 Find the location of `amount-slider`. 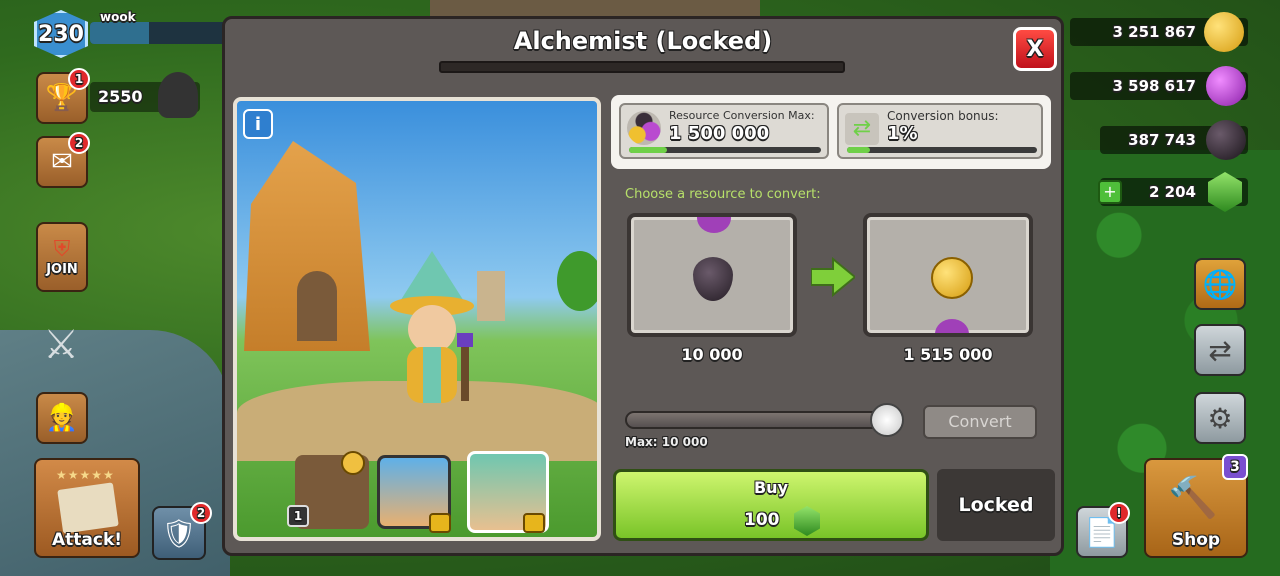

amount-slider is located at coordinates (756, 420).